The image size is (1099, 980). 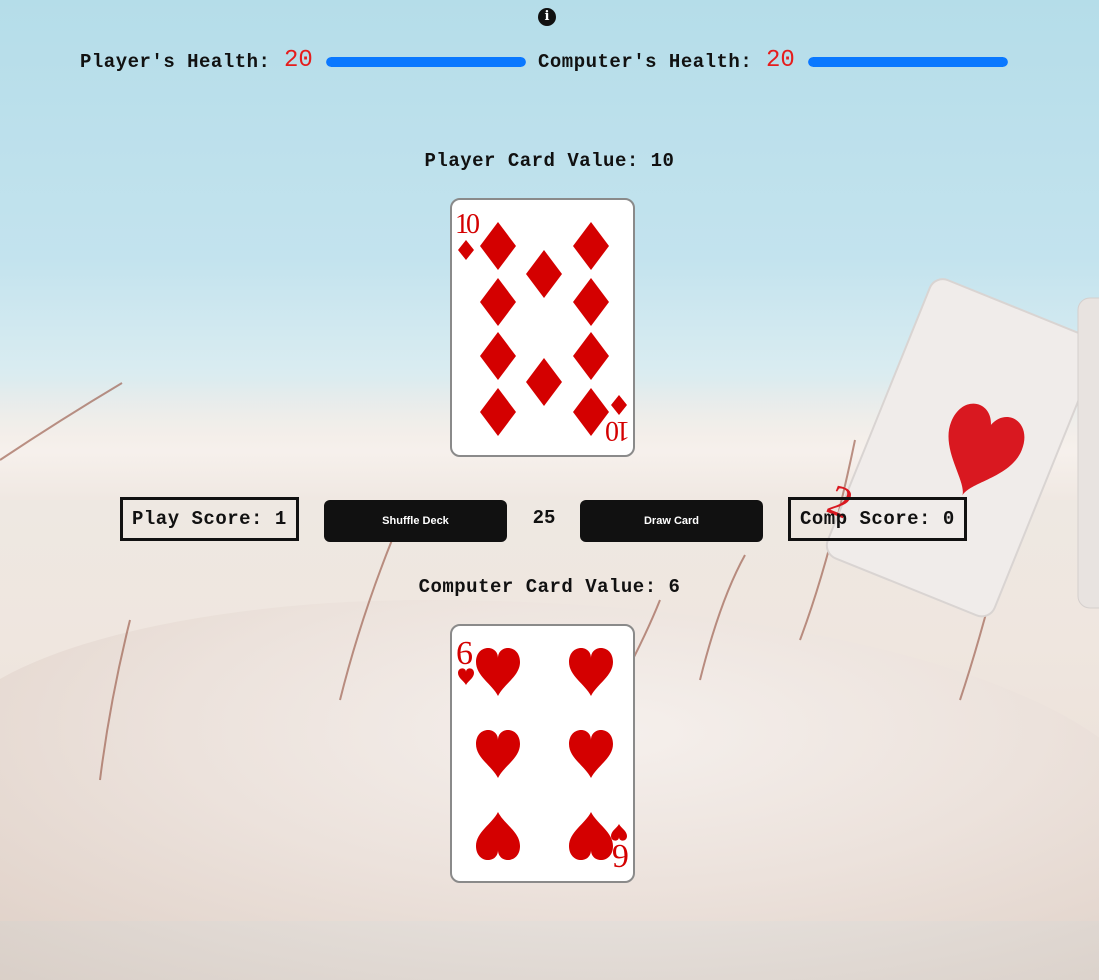 I want to click on computer-health-bar-fill, so click(x=908, y=62).